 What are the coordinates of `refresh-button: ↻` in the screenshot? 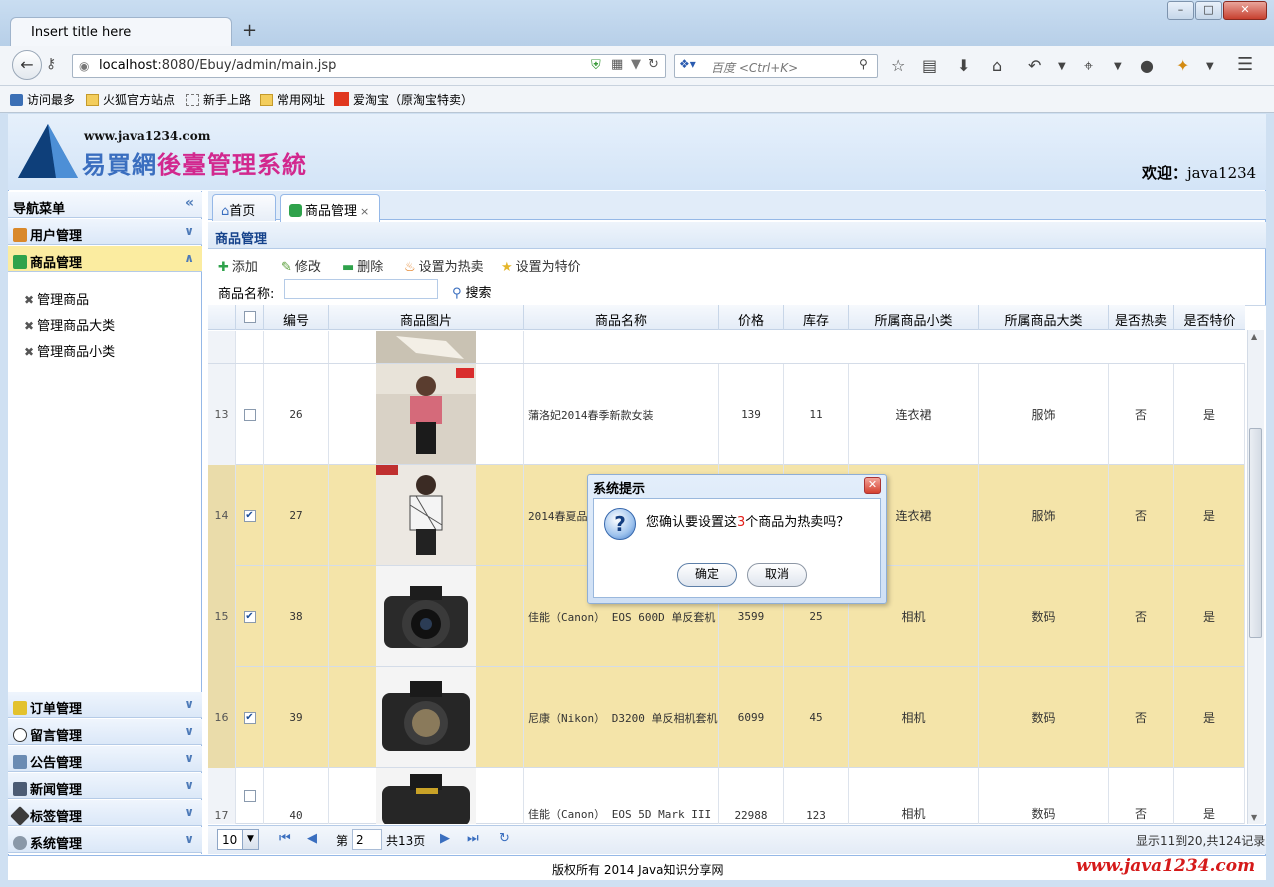 It's located at (504, 838).